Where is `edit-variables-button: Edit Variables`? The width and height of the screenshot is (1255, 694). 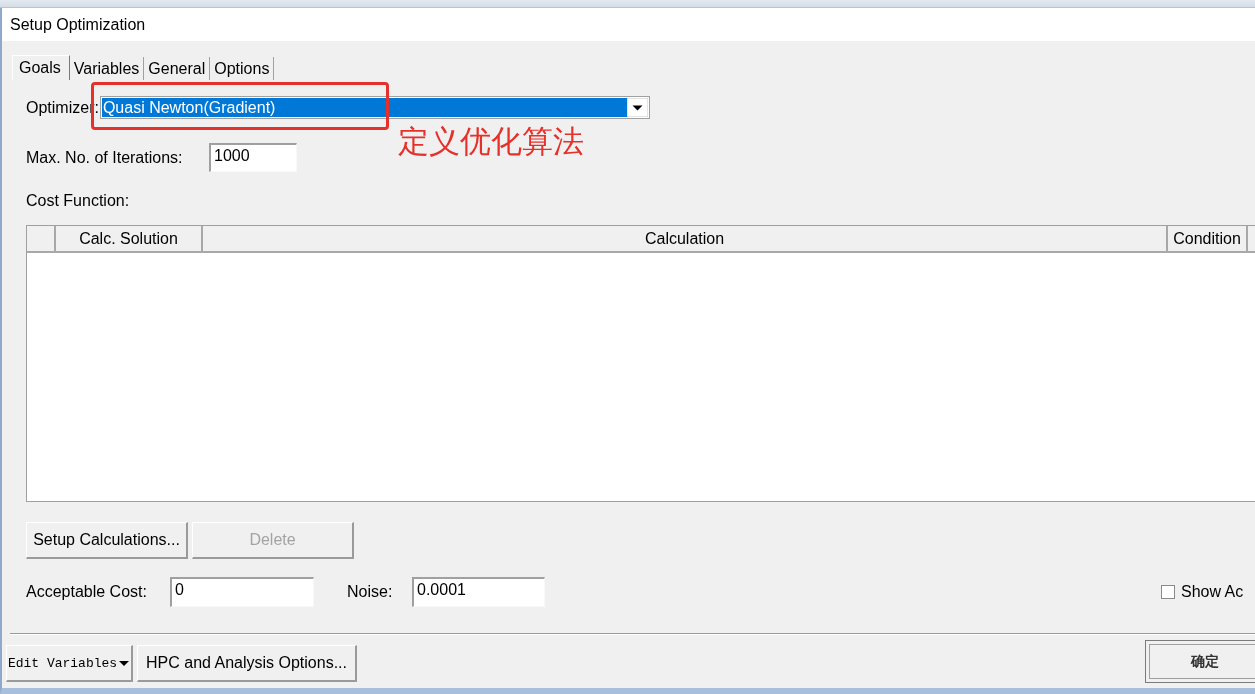 edit-variables-button: Edit Variables is located at coordinates (69, 663).